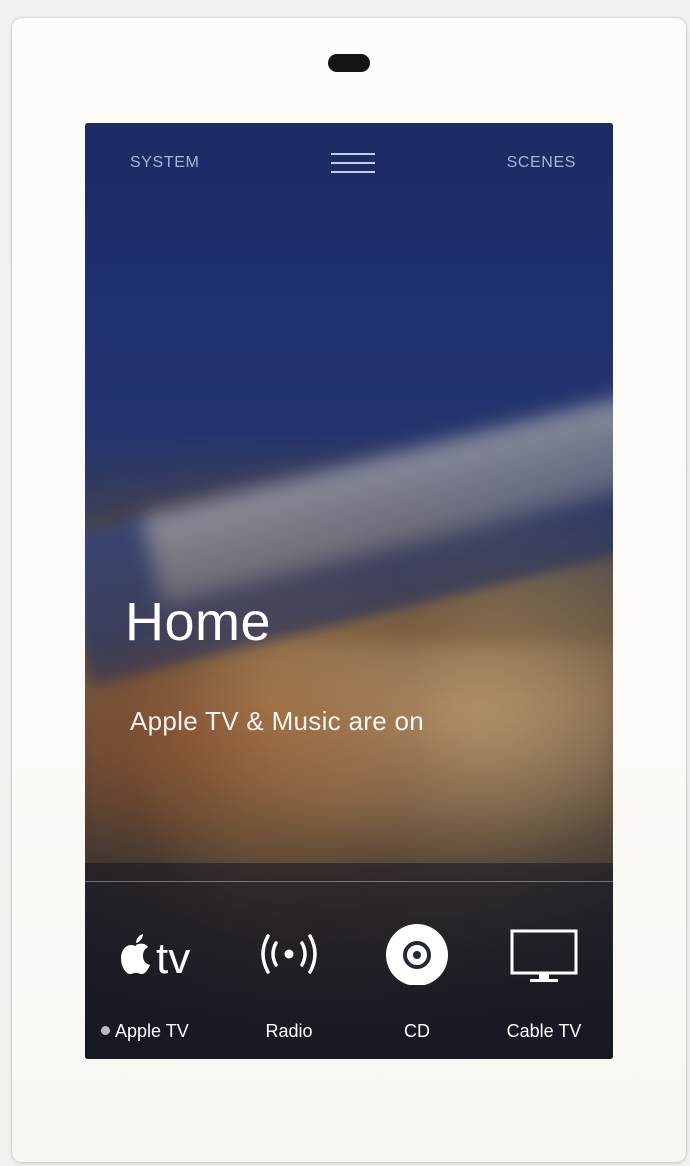 Image resolution: width=690 pixels, height=1166 pixels. I want to click on source-cd: CD, so click(417, 983).